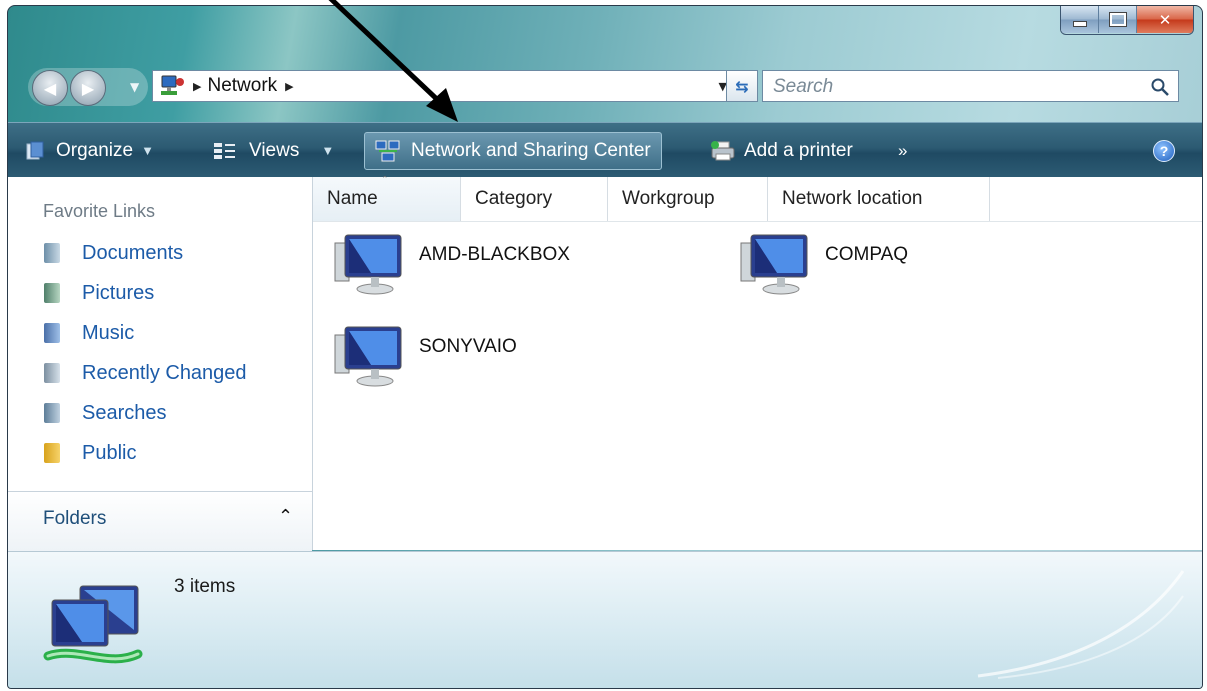 Image resolution: width=1207 pixels, height=691 pixels. I want to click on annotation-arrow, so click(393, 61).